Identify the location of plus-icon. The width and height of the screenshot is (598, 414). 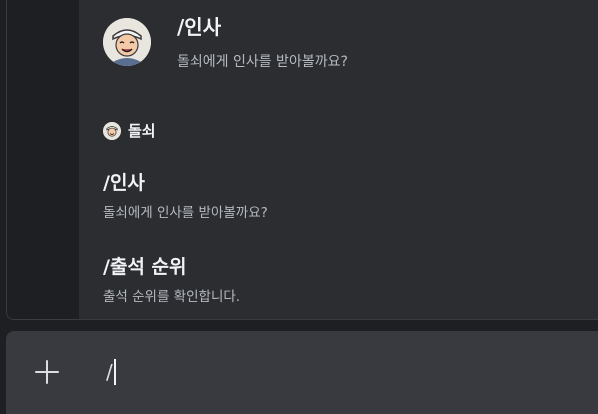
(47, 372).